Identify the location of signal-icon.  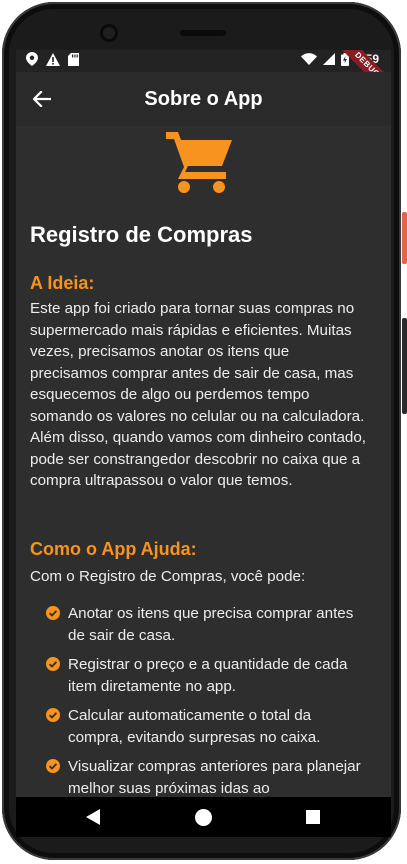
(328, 59).